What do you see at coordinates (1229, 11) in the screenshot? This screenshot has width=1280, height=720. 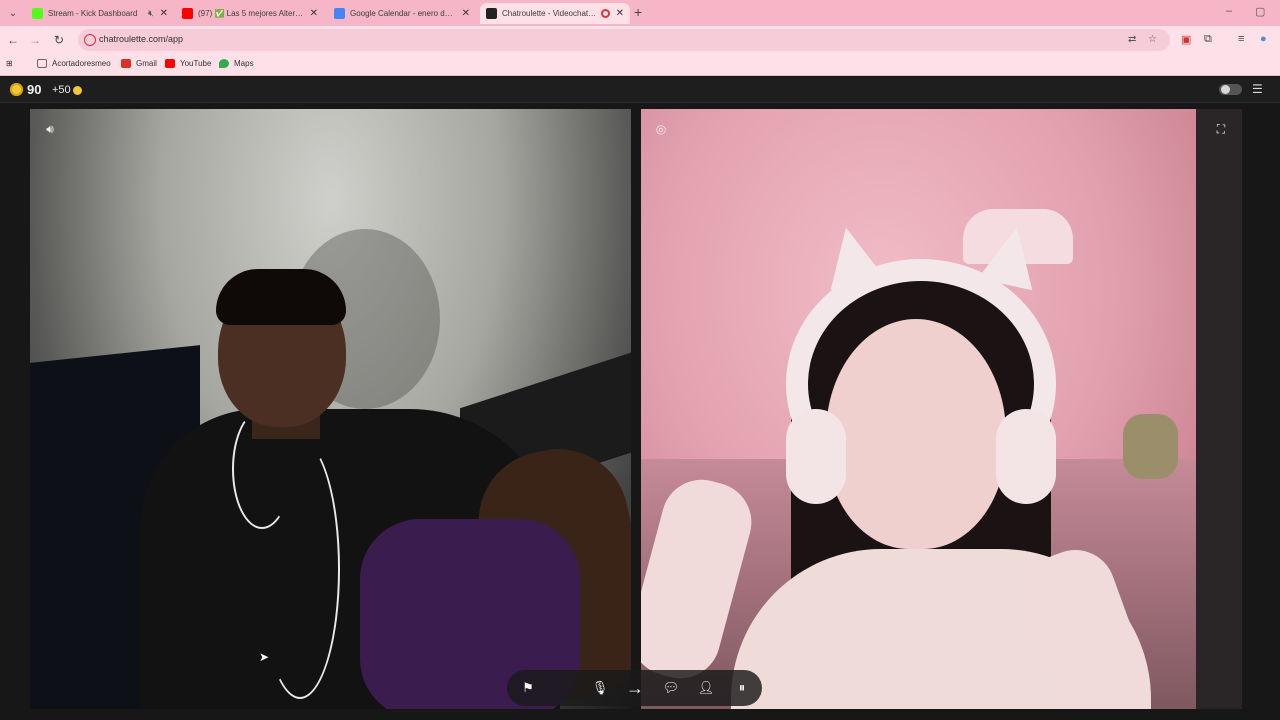 I see `minimize-icon: –` at bounding box center [1229, 11].